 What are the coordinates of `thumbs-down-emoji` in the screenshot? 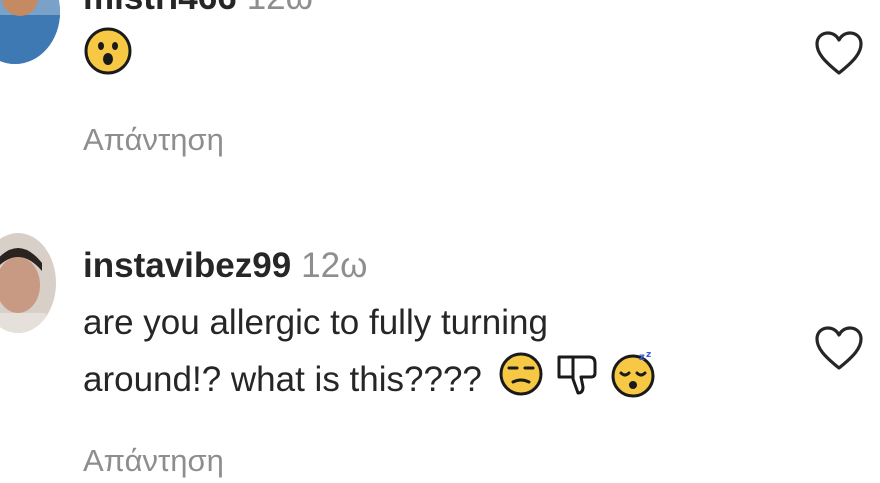 It's located at (576, 381).